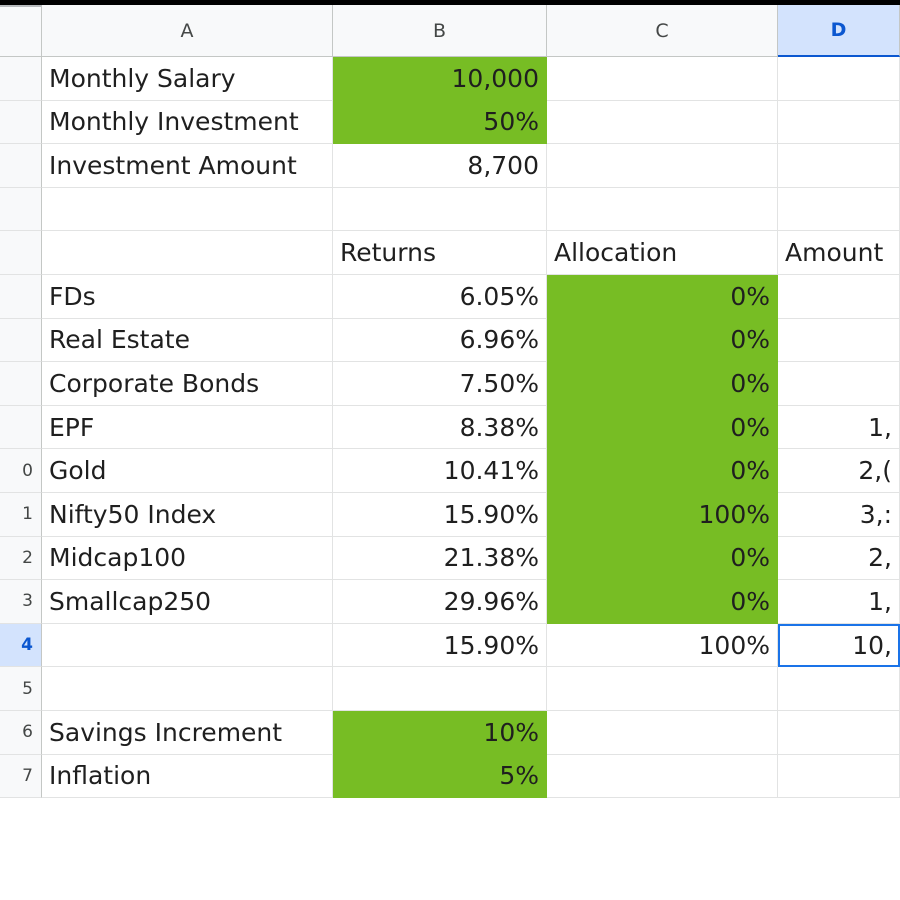 This screenshot has height=900, width=900. I want to click on row-header: 0, so click(21, 471).